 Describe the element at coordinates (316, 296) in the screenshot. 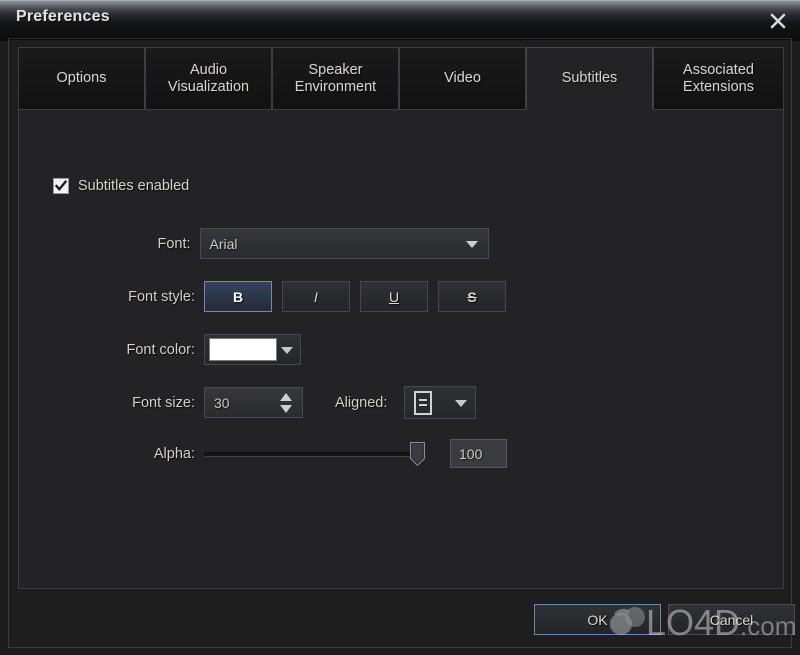

I see `italic-button: I` at that location.